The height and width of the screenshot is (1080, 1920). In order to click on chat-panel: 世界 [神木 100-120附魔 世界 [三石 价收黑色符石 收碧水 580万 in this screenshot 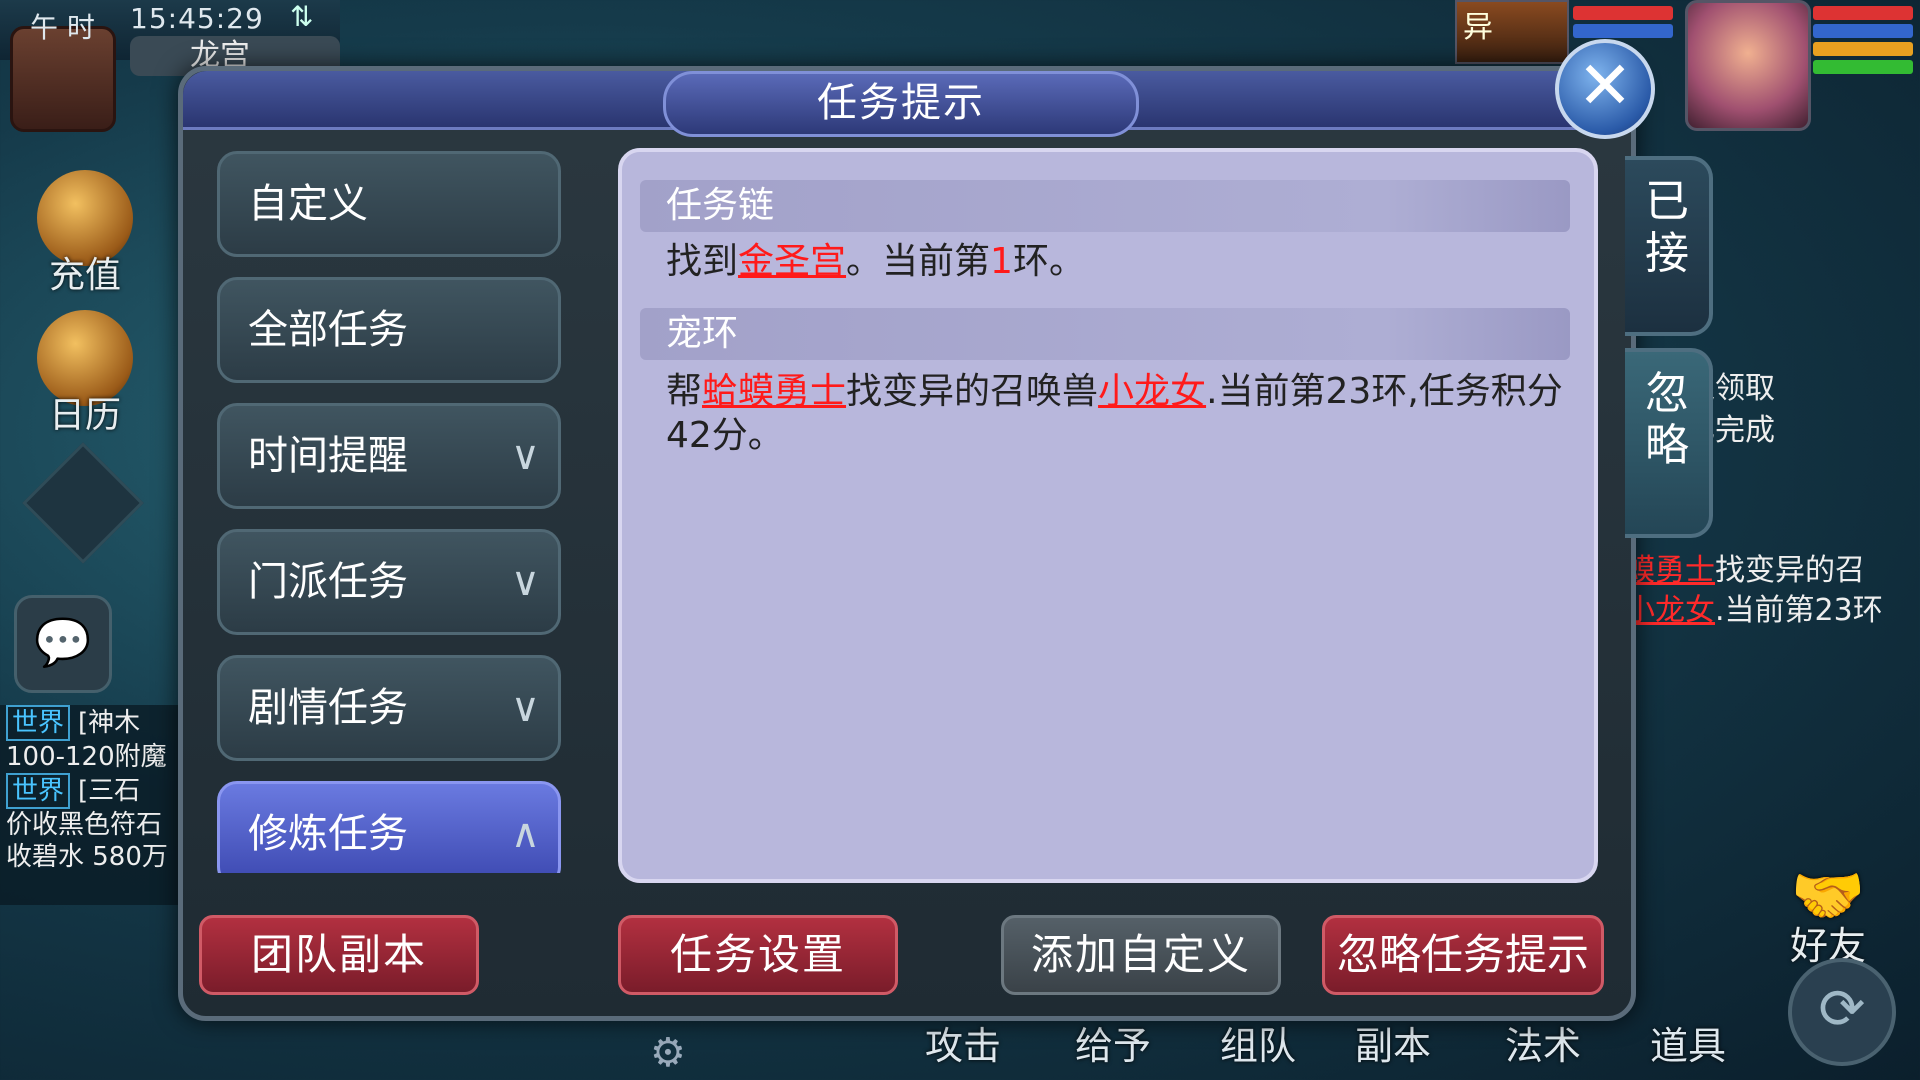, I will do `click(90, 805)`.